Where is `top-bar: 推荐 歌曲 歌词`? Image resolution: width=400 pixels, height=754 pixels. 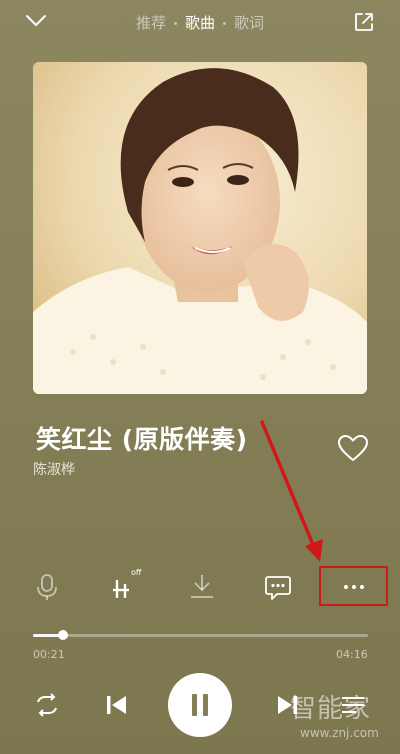
top-bar: 推荐 歌曲 歌词 is located at coordinates (200, 23).